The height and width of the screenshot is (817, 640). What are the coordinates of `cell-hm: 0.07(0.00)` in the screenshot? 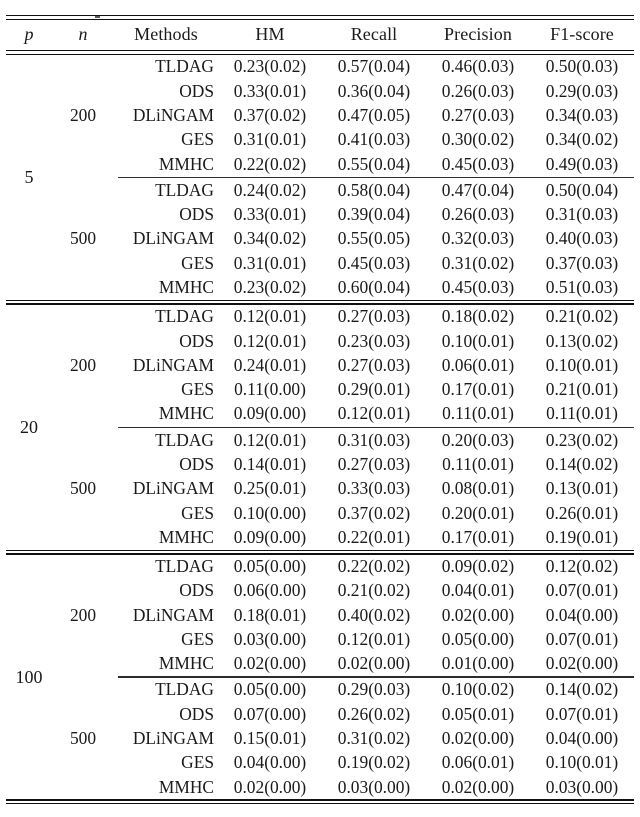 It's located at (270, 713).